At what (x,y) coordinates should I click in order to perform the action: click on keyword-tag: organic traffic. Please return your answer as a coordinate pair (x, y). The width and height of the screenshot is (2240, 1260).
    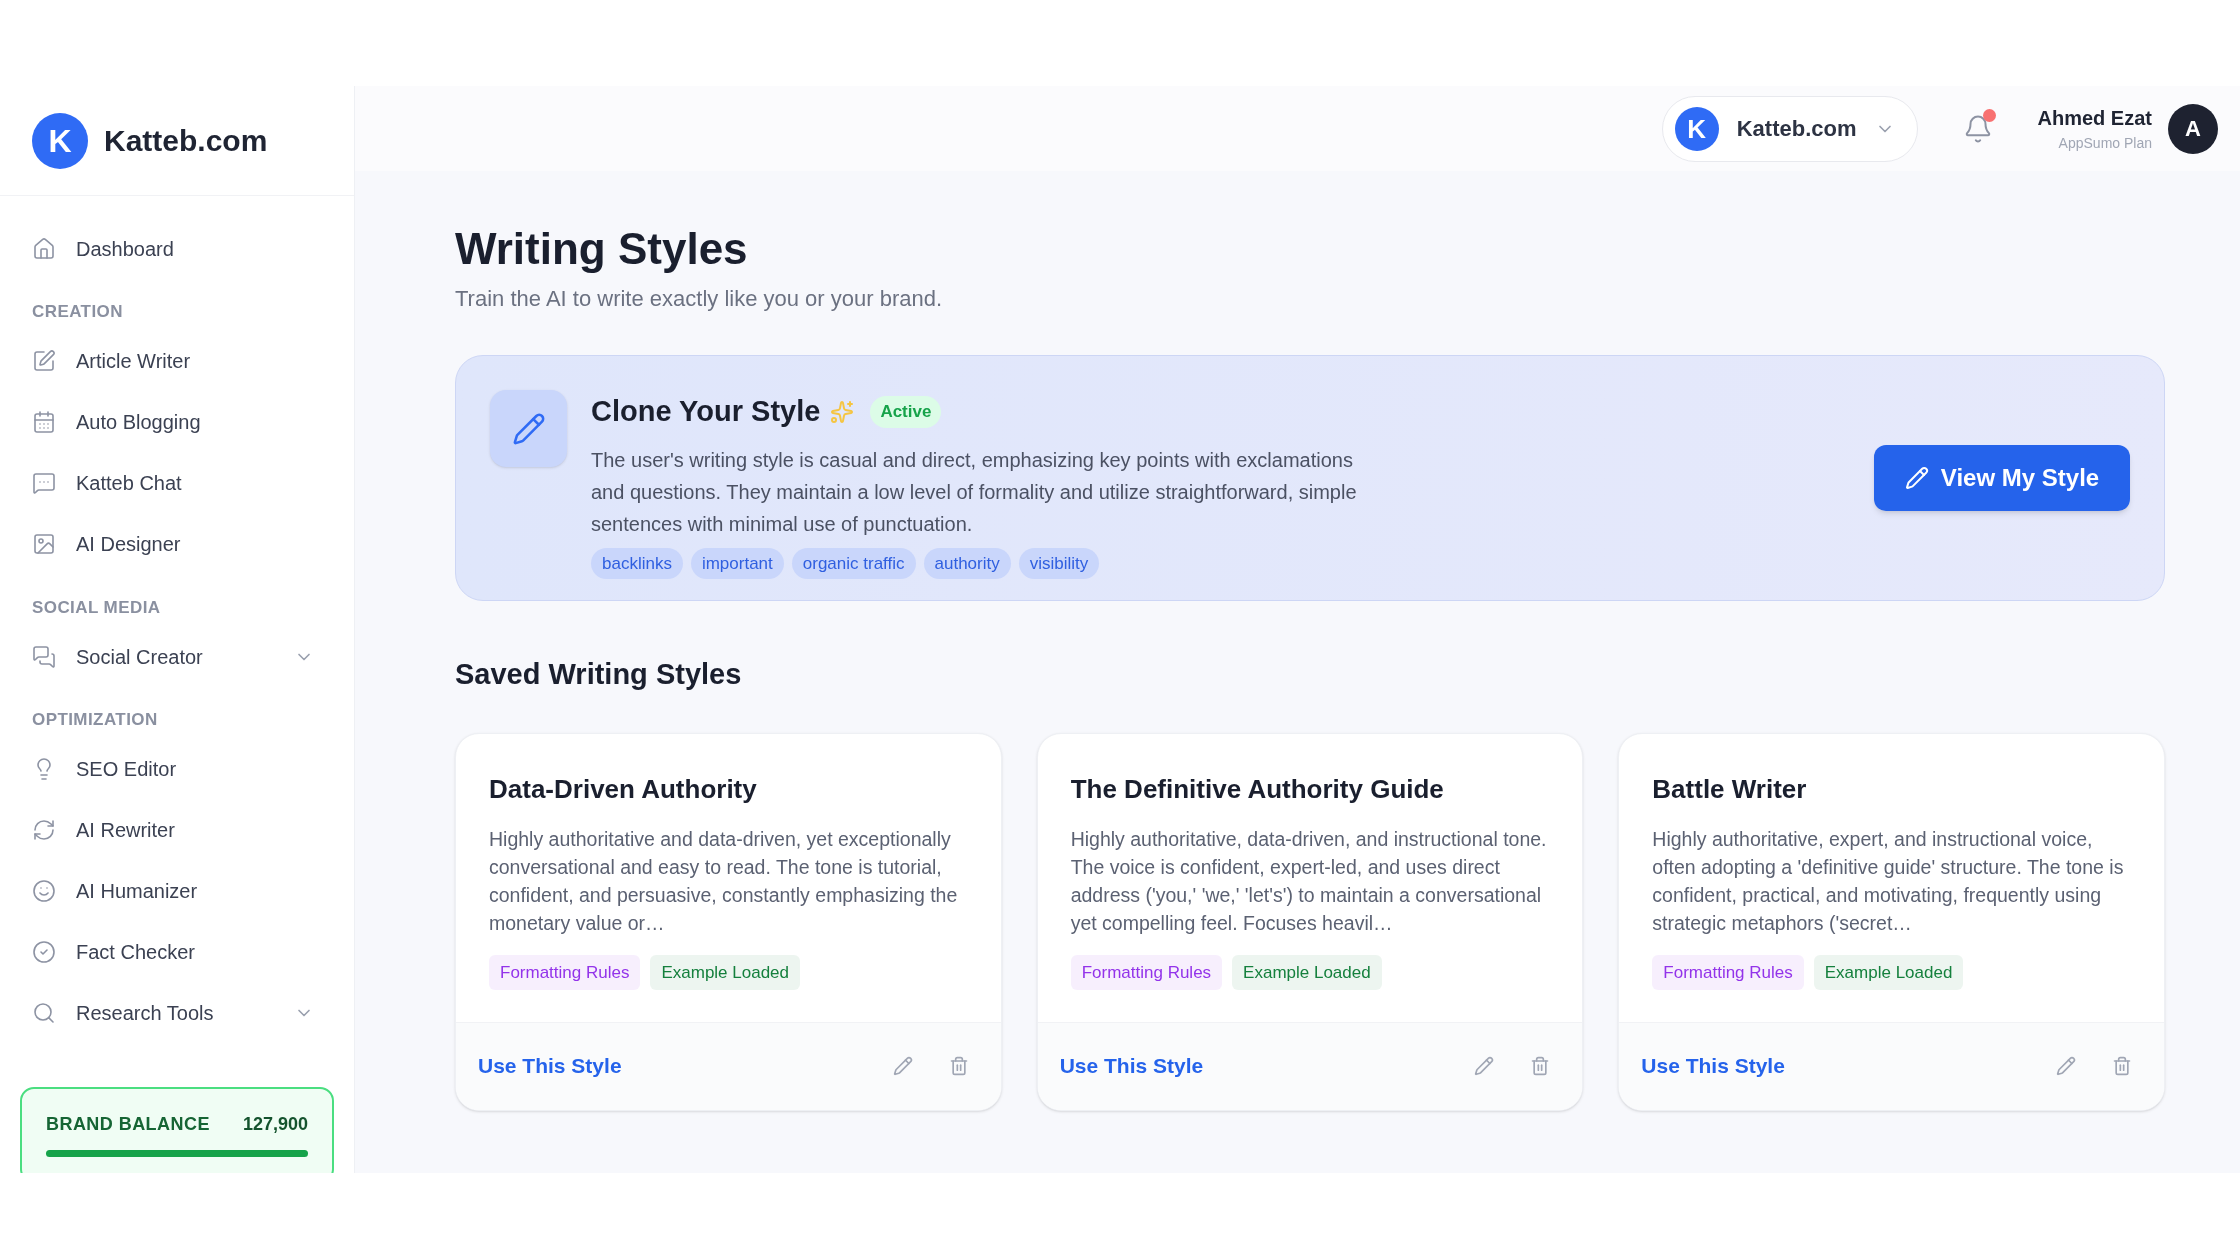
    Looking at the image, I should click on (853, 563).